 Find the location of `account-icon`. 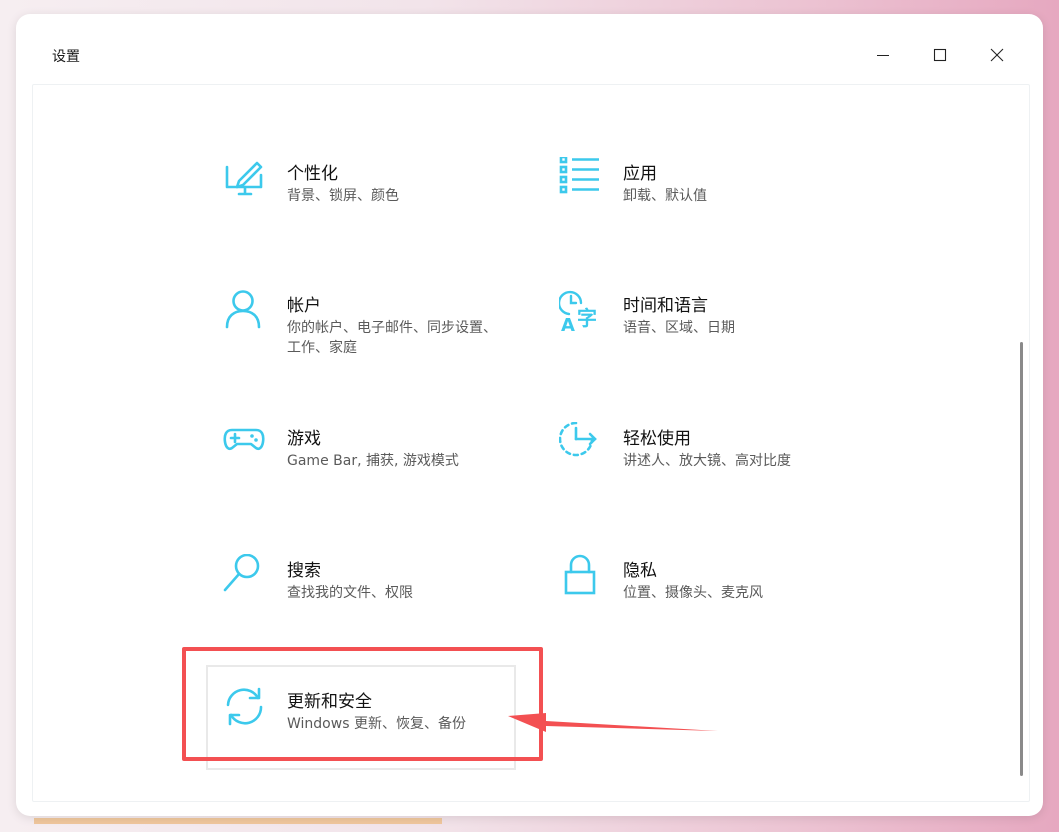

account-icon is located at coordinates (243, 309).